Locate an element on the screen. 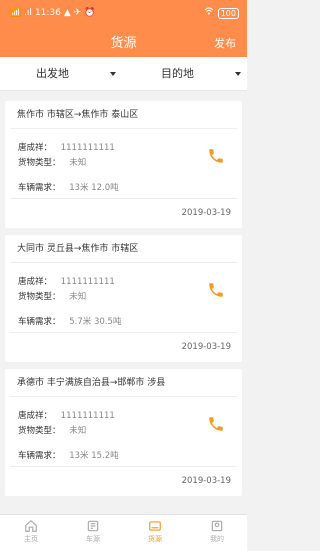 The height and width of the screenshot is (551, 320). origin-filter-label: 出发地 is located at coordinates (52, 73).